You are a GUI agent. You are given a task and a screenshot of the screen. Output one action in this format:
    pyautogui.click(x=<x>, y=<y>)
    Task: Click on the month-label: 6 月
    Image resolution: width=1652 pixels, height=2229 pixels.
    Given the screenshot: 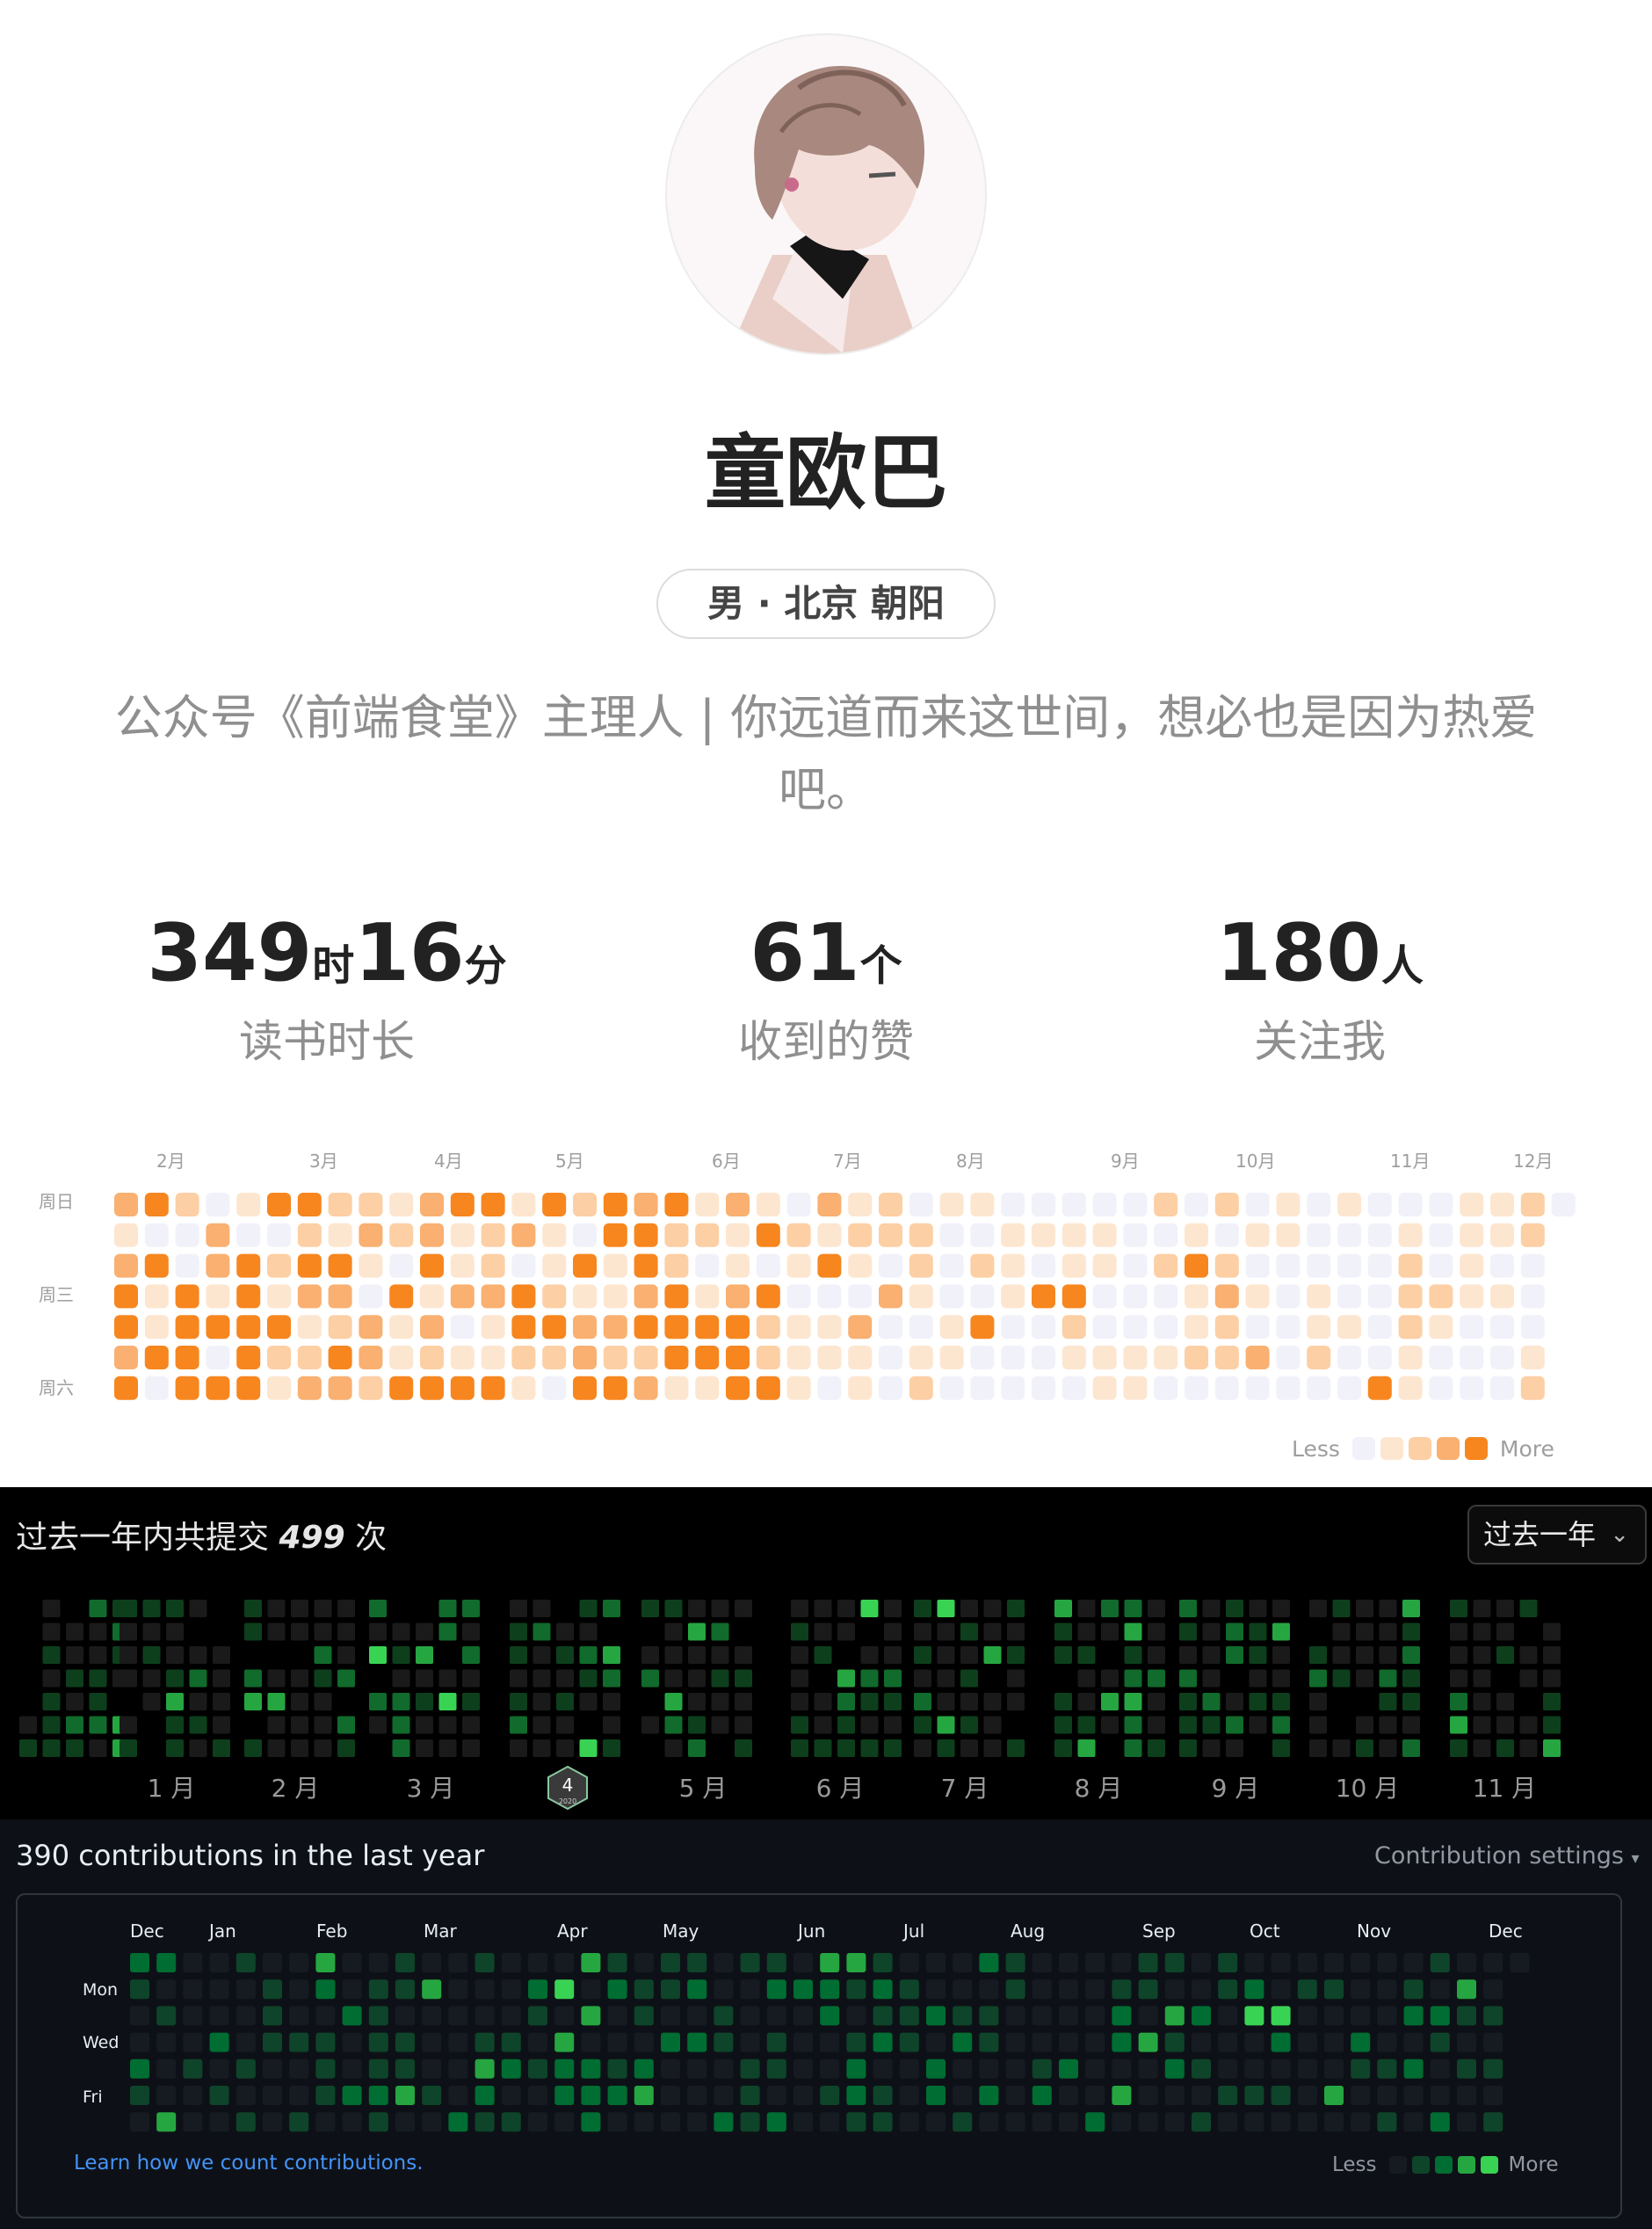 What is the action you would take?
    pyautogui.click(x=841, y=1788)
    